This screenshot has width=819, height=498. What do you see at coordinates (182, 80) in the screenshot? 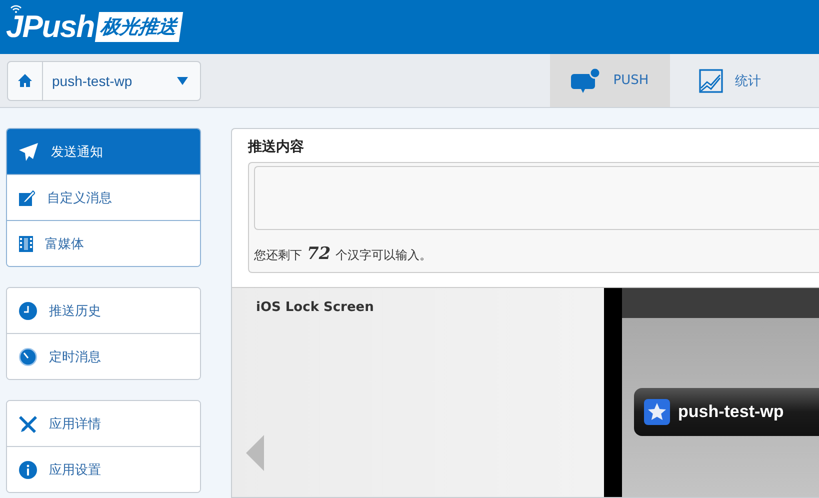
I see `dropdown-caret-icon` at bounding box center [182, 80].